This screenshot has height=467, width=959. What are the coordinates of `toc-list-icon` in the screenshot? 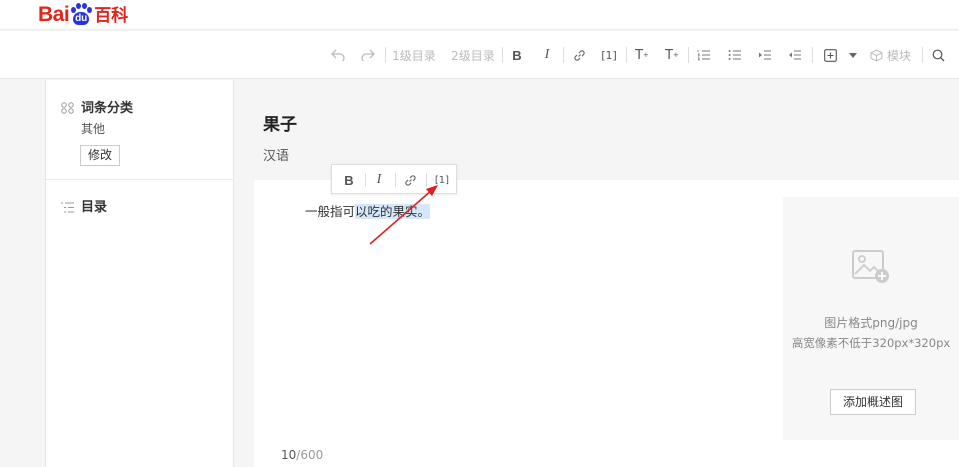 It's located at (67, 207).